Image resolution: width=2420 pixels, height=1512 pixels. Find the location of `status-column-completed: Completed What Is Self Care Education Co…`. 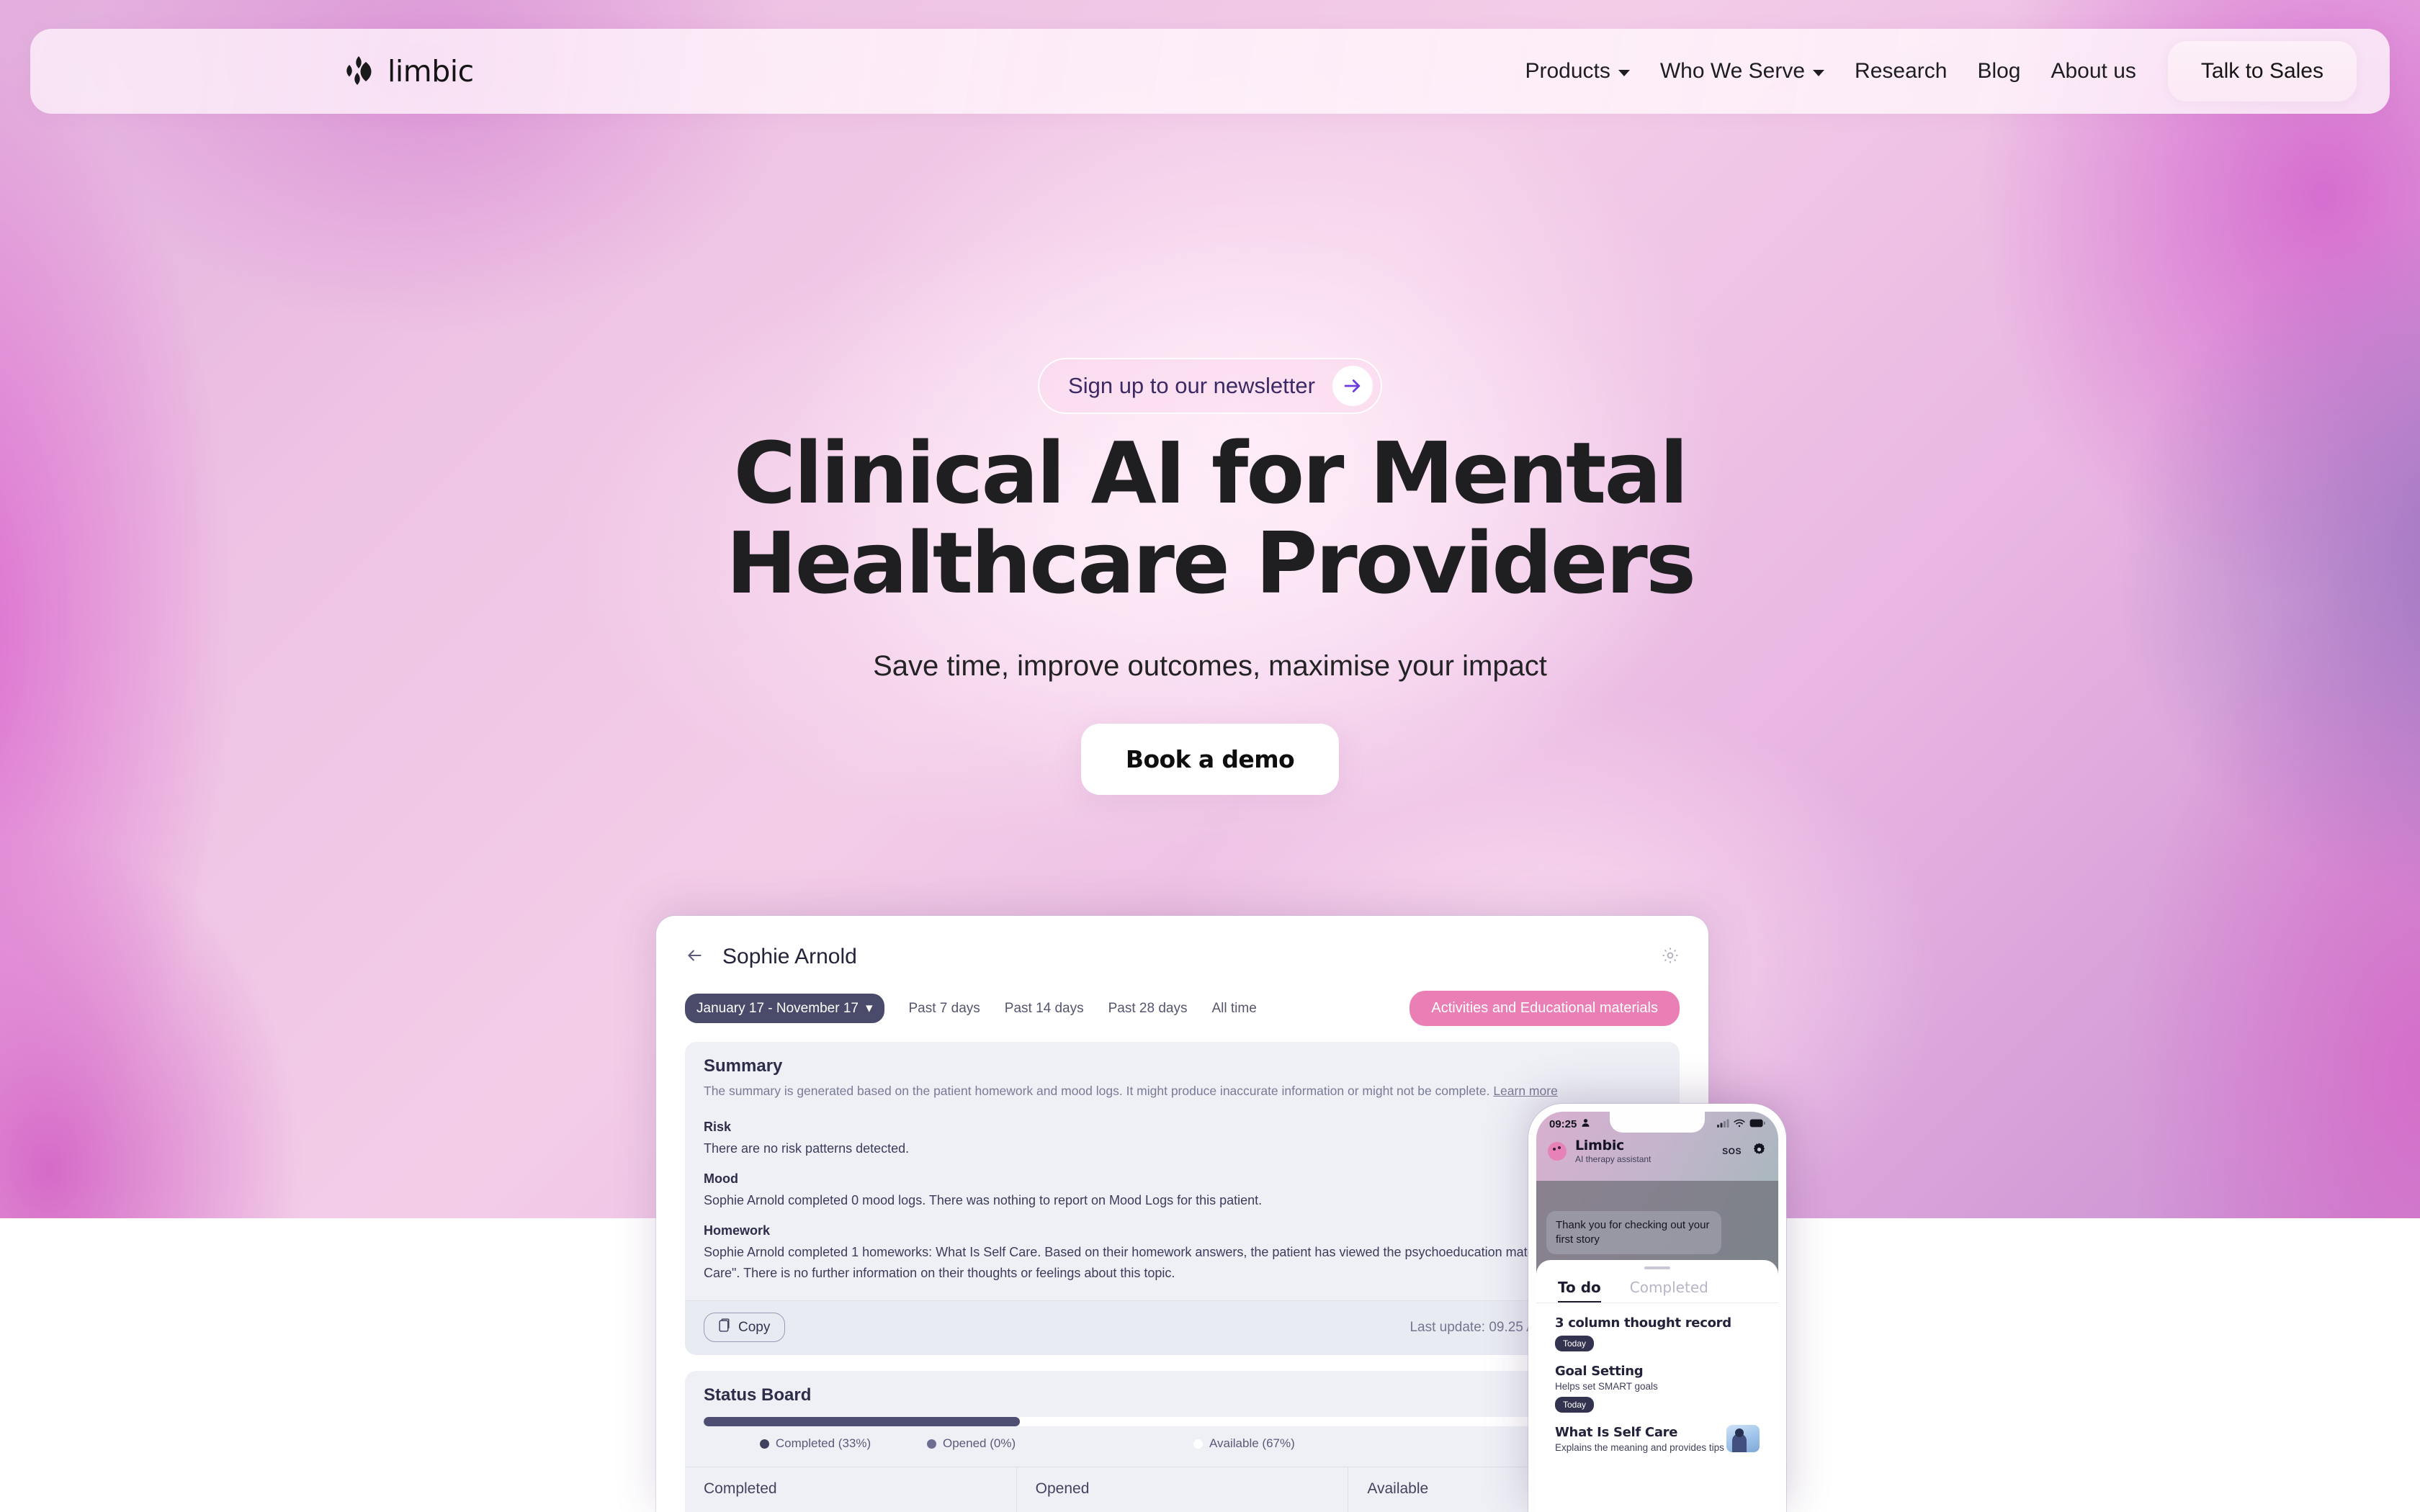

status-column-completed: Completed What Is Self Care Education Co… is located at coordinates (850, 1489).